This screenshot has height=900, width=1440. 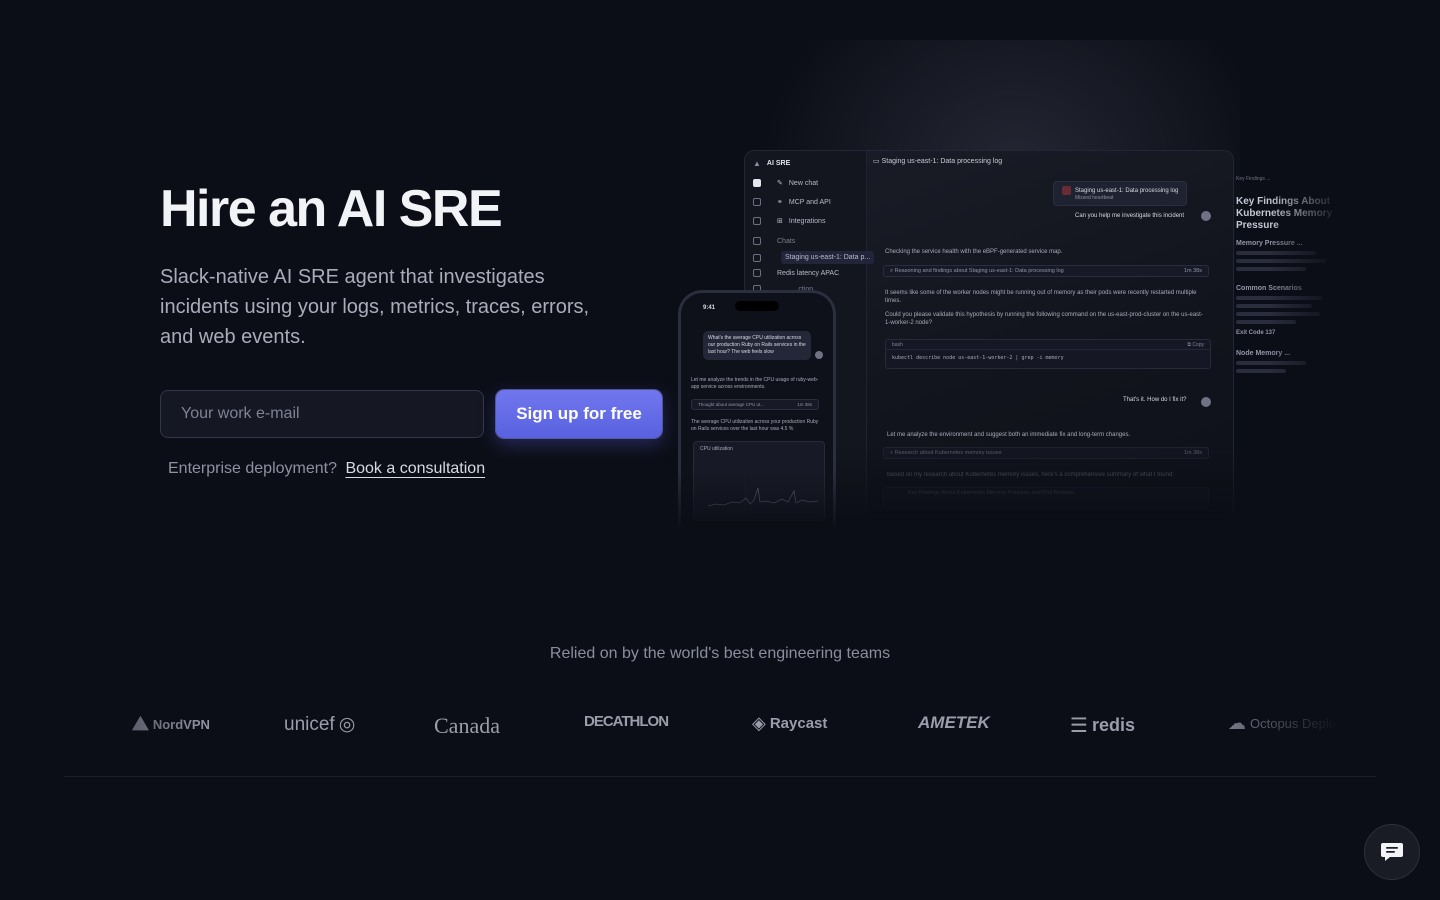 I want to click on plug-icon: ⚭, so click(x=780, y=202).